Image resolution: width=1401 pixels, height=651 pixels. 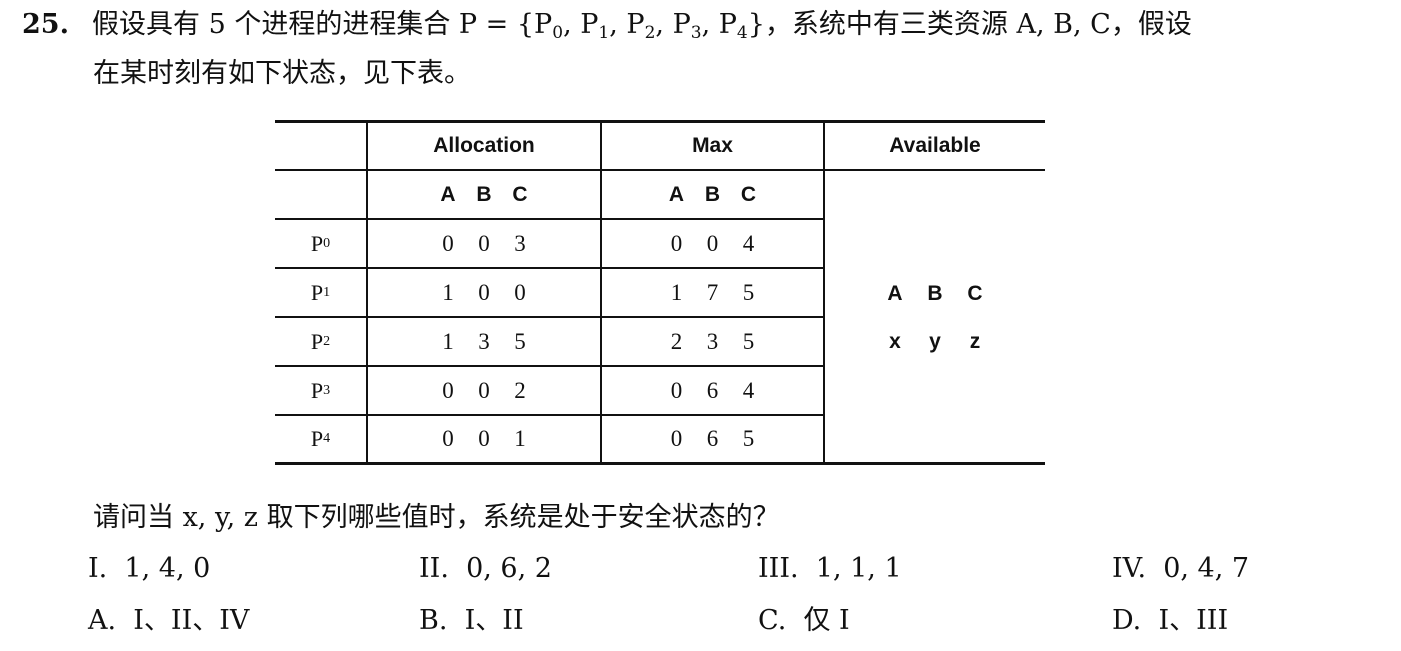 What do you see at coordinates (484, 145) in the screenshot?
I see `header-allocation: Allocation` at bounding box center [484, 145].